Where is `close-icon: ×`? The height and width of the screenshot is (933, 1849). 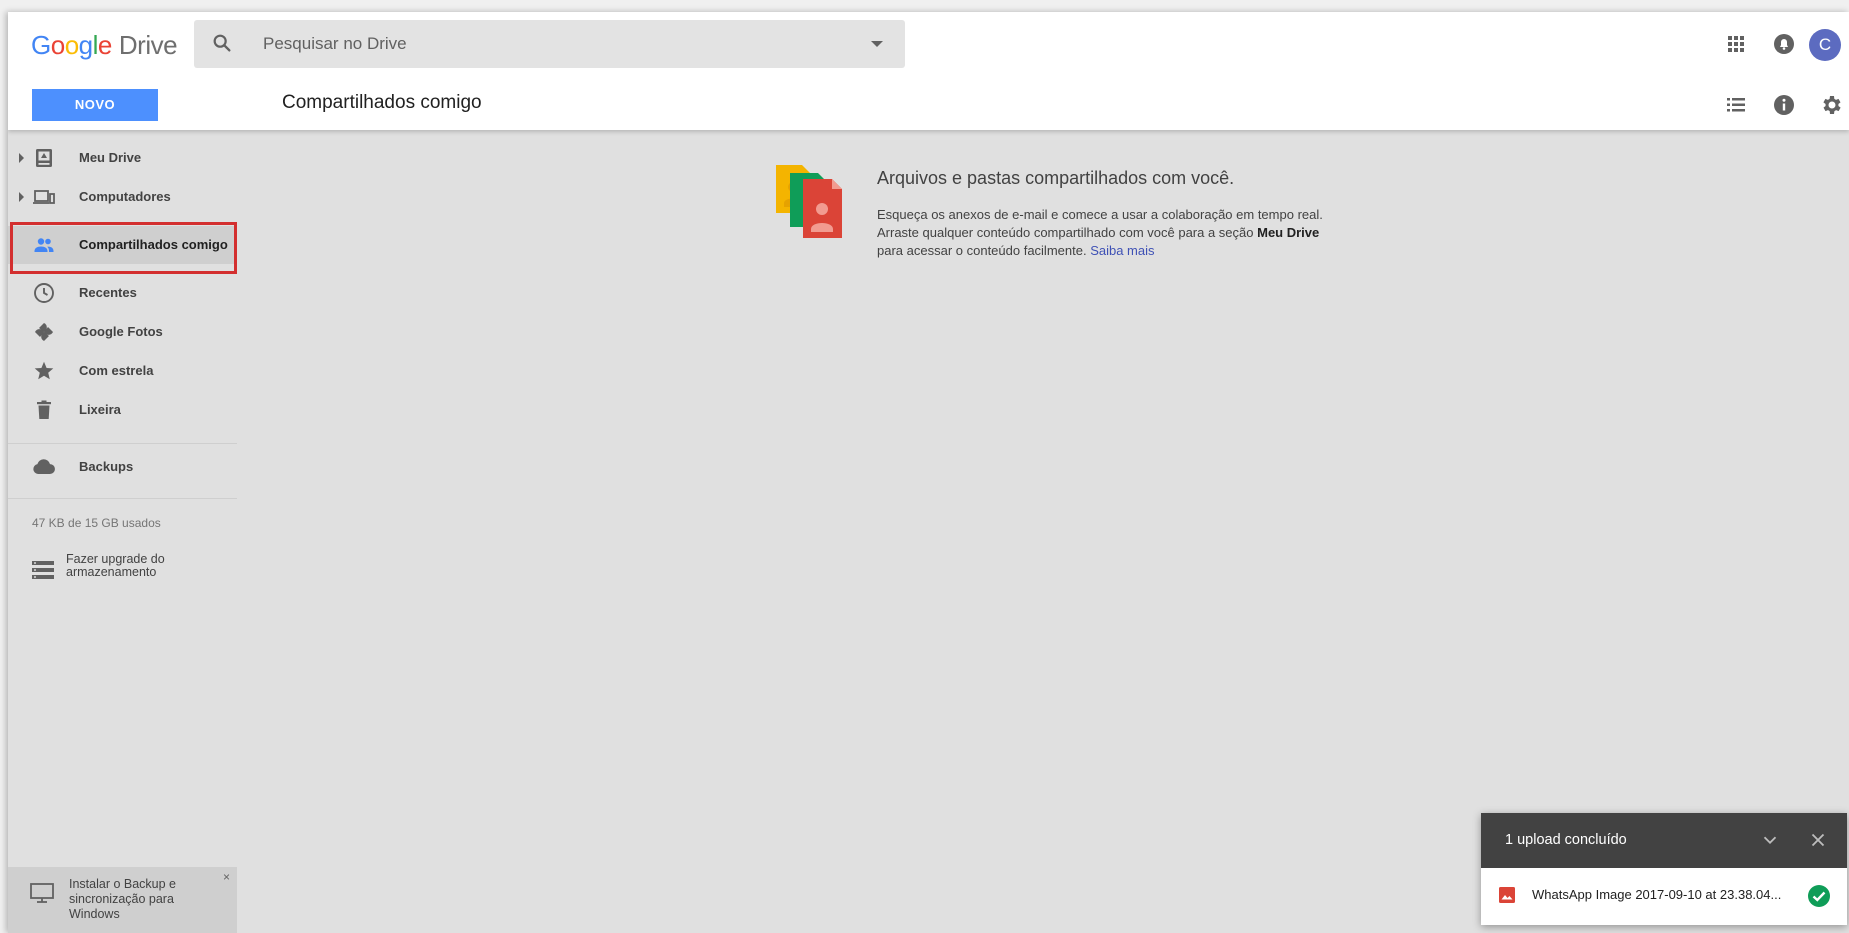 close-icon: × is located at coordinates (226, 877).